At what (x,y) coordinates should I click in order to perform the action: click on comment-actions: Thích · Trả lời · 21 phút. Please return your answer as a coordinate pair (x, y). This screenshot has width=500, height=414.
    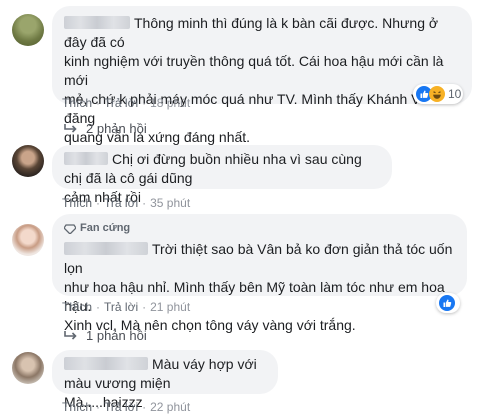
    Looking at the image, I should click on (126, 307).